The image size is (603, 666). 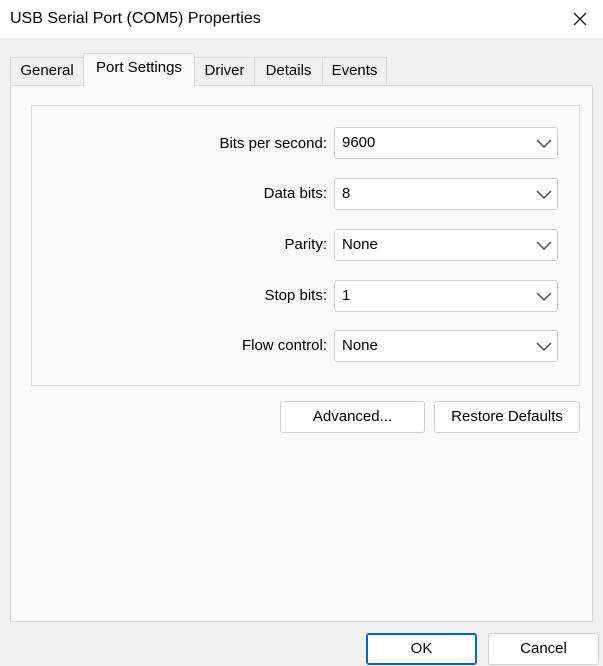 What do you see at coordinates (295, 295) in the screenshot?
I see `stop-bits-label: Stop bits:` at bounding box center [295, 295].